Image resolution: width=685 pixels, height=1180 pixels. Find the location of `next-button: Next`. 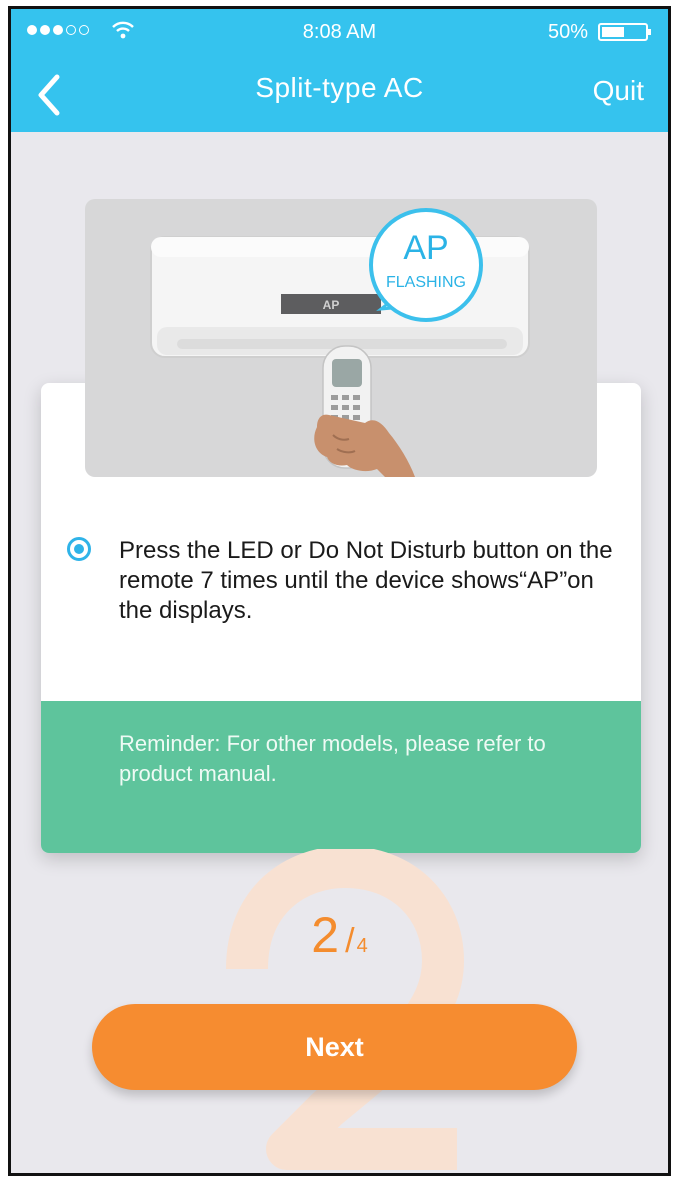

next-button: Next is located at coordinates (334, 1047).